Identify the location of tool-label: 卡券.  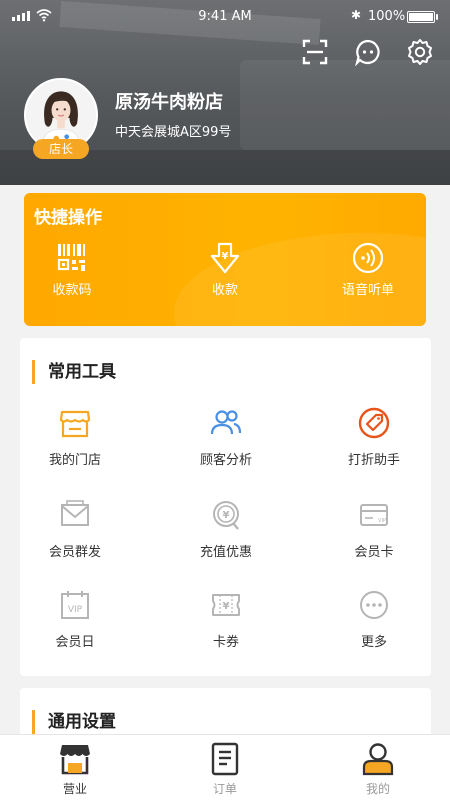
(225, 642).